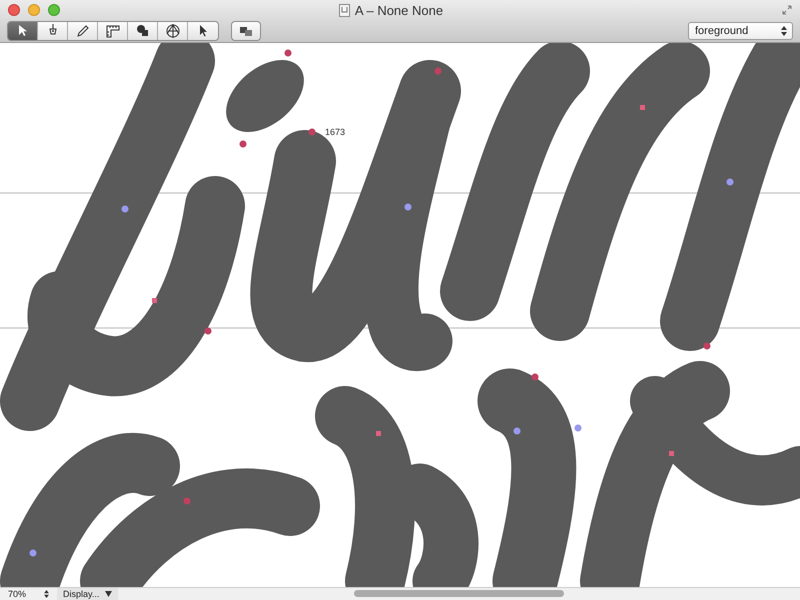  I want to click on ruler-icon, so click(112, 31).